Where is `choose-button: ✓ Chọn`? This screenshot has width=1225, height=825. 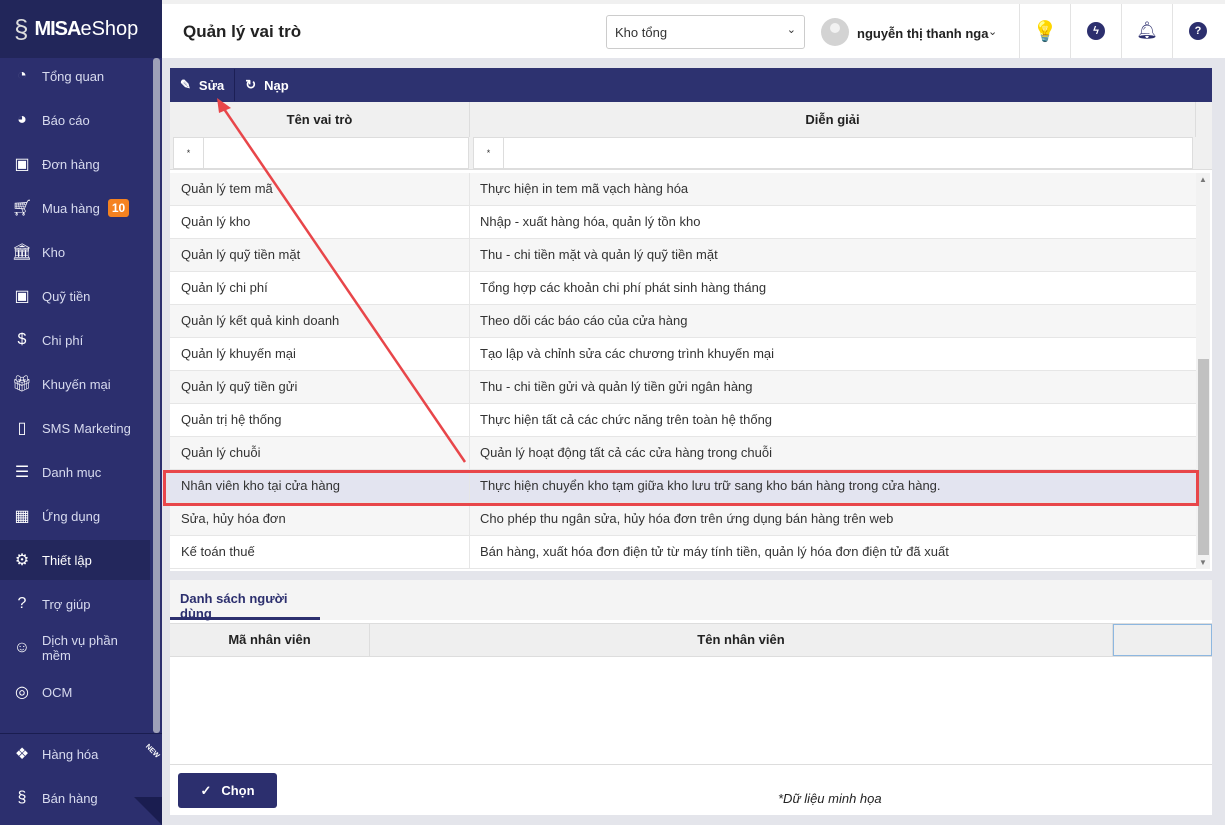 choose-button: ✓ Chọn is located at coordinates (227, 790).